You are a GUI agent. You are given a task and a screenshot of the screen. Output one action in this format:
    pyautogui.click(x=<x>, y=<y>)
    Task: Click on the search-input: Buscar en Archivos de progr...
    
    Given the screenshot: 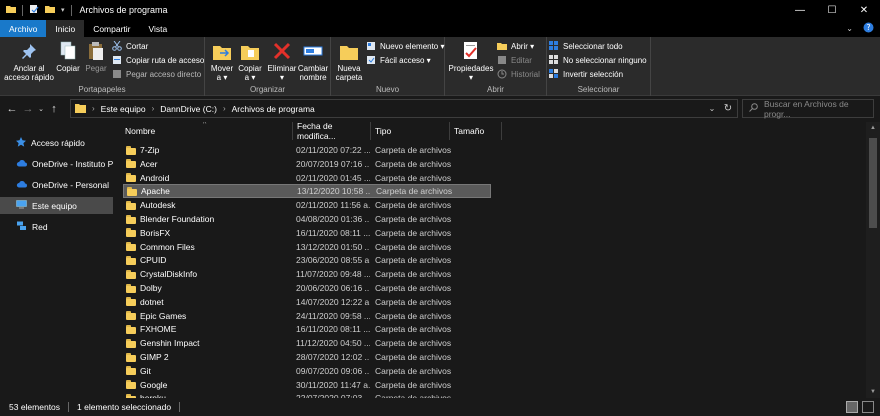 What is the action you would take?
    pyautogui.click(x=808, y=109)
    